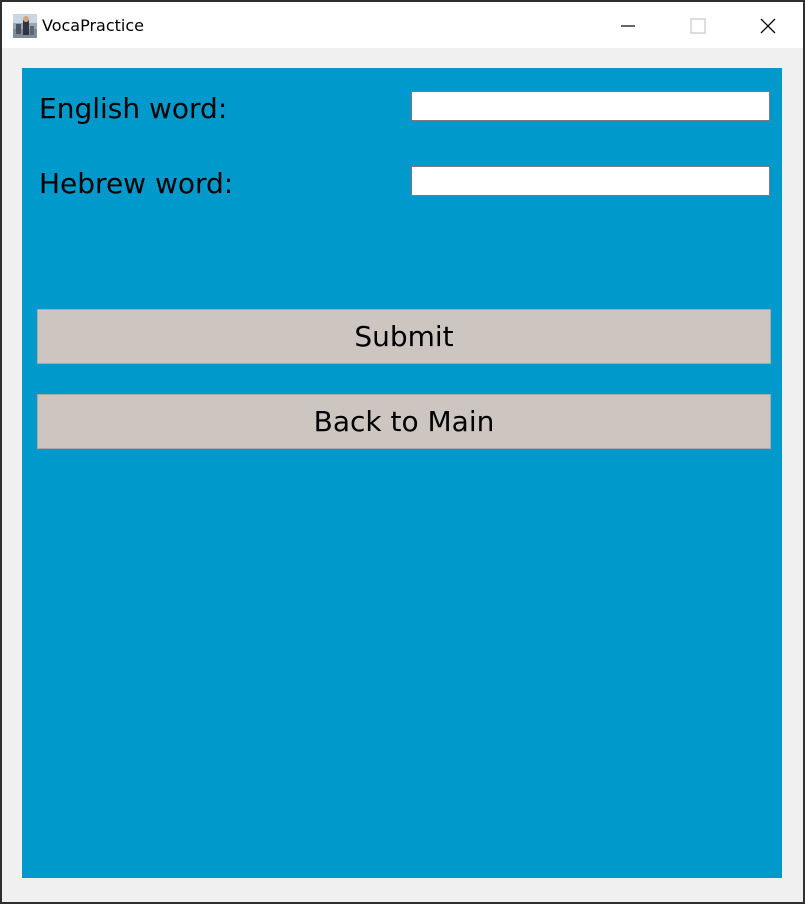  What do you see at coordinates (402, 25) in the screenshot?
I see `title-bar: VocaPractice` at bounding box center [402, 25].